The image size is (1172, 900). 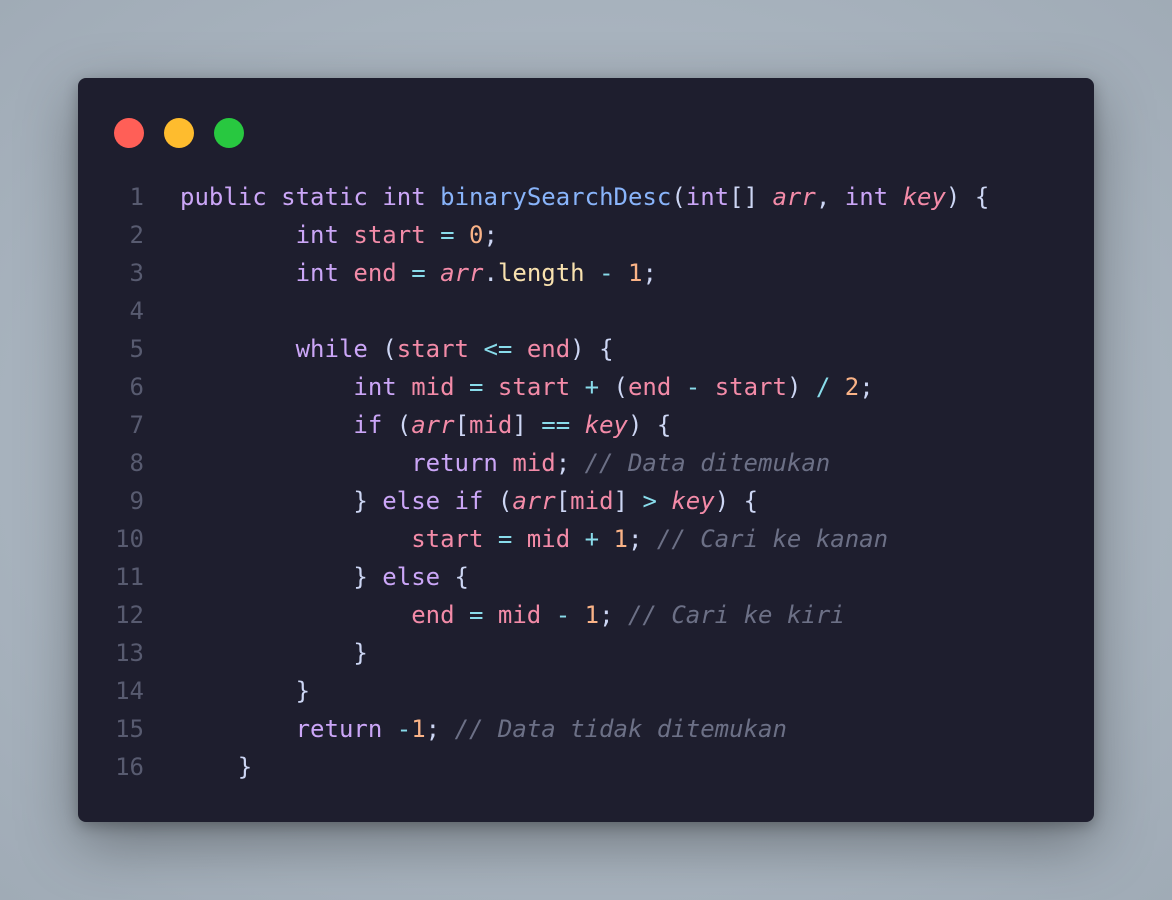 What do you see at coordinates (418, 729) in the screenshot?
I see `code-token: 1` at bounding box center [418, 729].